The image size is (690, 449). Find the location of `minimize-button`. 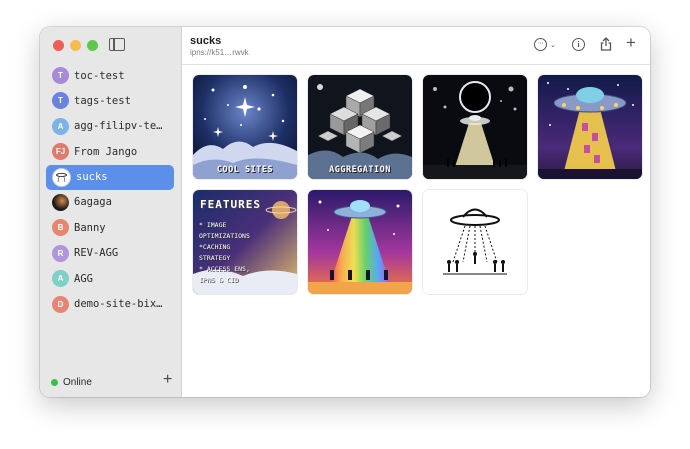

minimize-button is located at coordinates (75, 45).